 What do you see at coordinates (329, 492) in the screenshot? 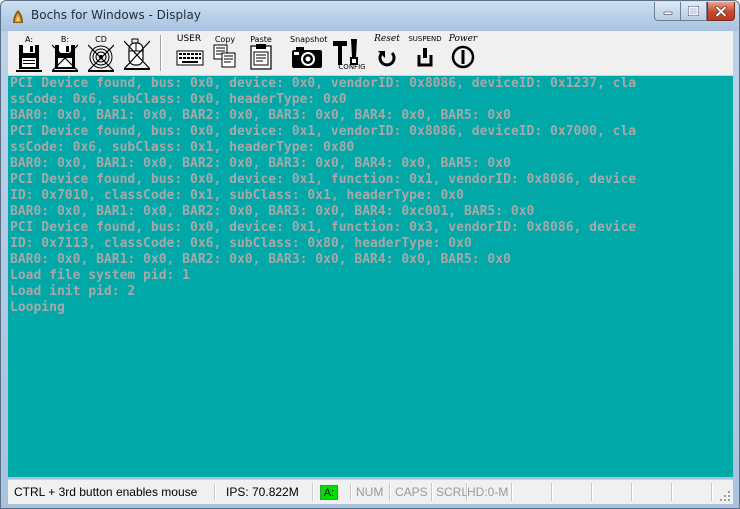
I see `drive-a-indicator: A:` at bounding box center [329, 492].